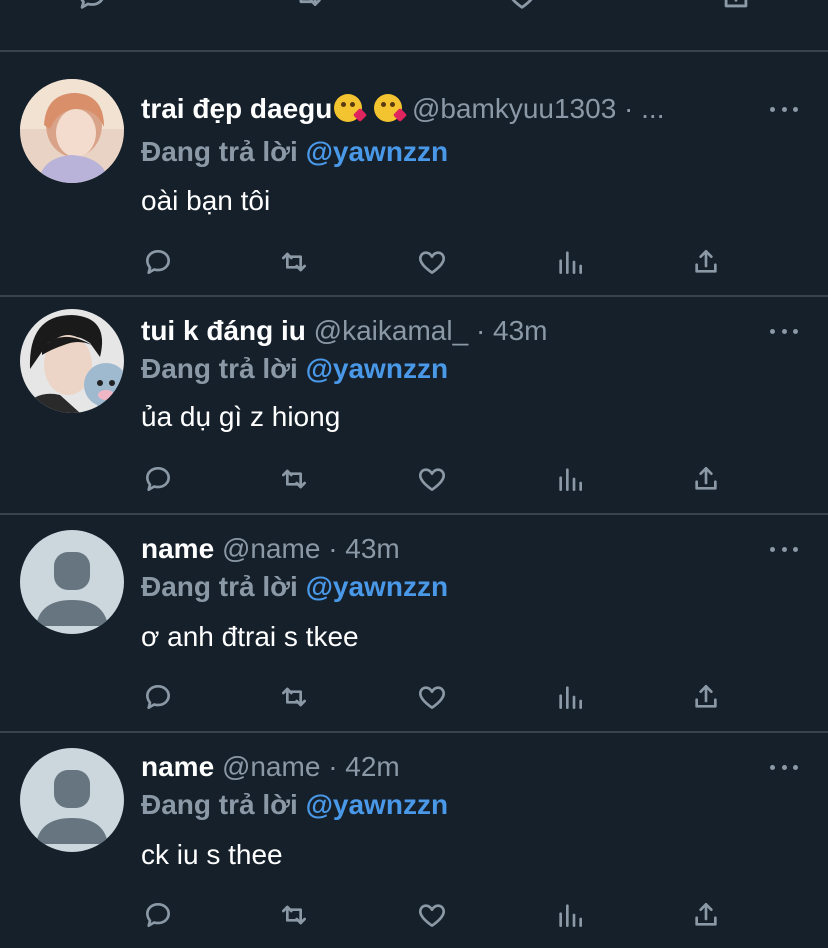 The image size is (828, 948). Describe the element at coordinates (223, 330) in the screenshot. I see `display-name: tui k đáng iu` at that location.